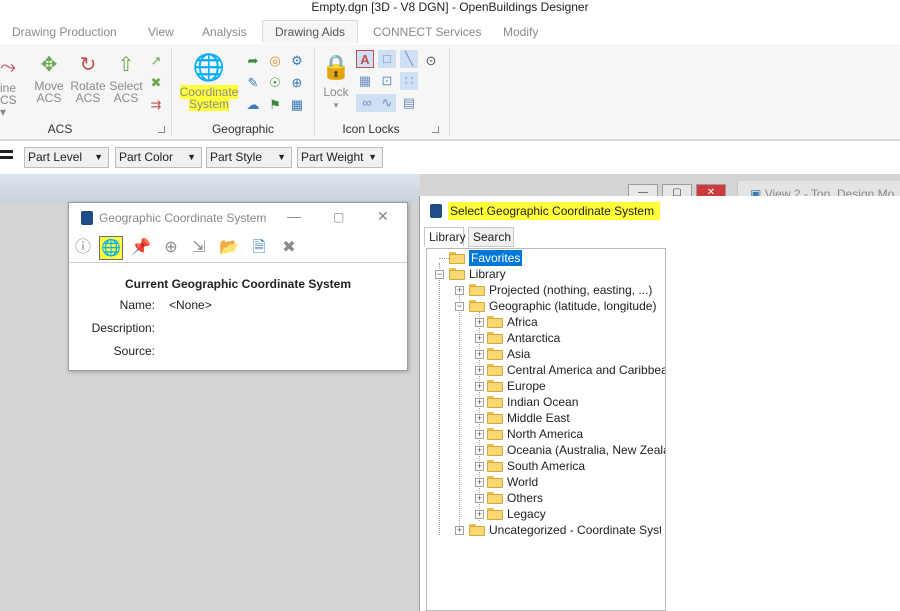 This screenshot has height=611, width=900. Describe the element at coordinates (566, 482) in the screenshot. I see `tree-item-region: + World` at that location.